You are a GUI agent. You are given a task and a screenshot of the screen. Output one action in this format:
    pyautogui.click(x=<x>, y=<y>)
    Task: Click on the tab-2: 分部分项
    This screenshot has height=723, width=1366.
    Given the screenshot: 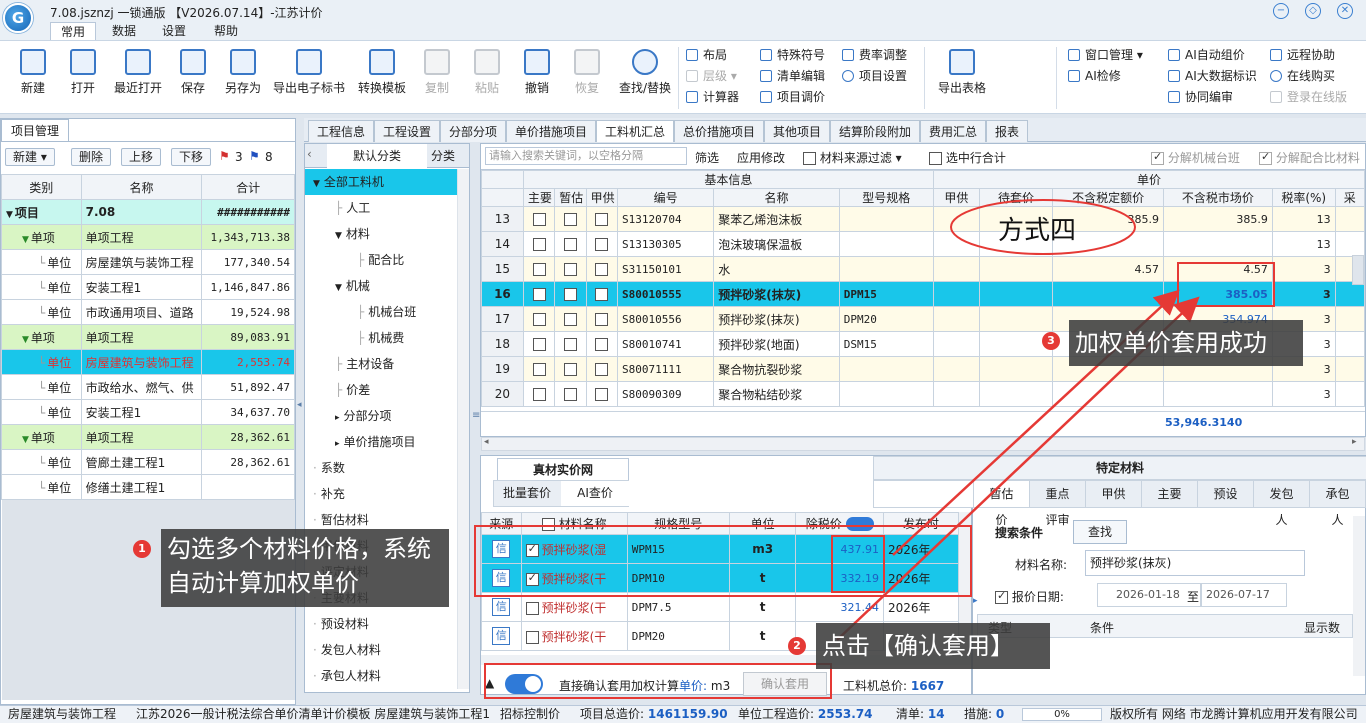 What is the action you would take?
    pyautogui.click(x=473, y=131)
    